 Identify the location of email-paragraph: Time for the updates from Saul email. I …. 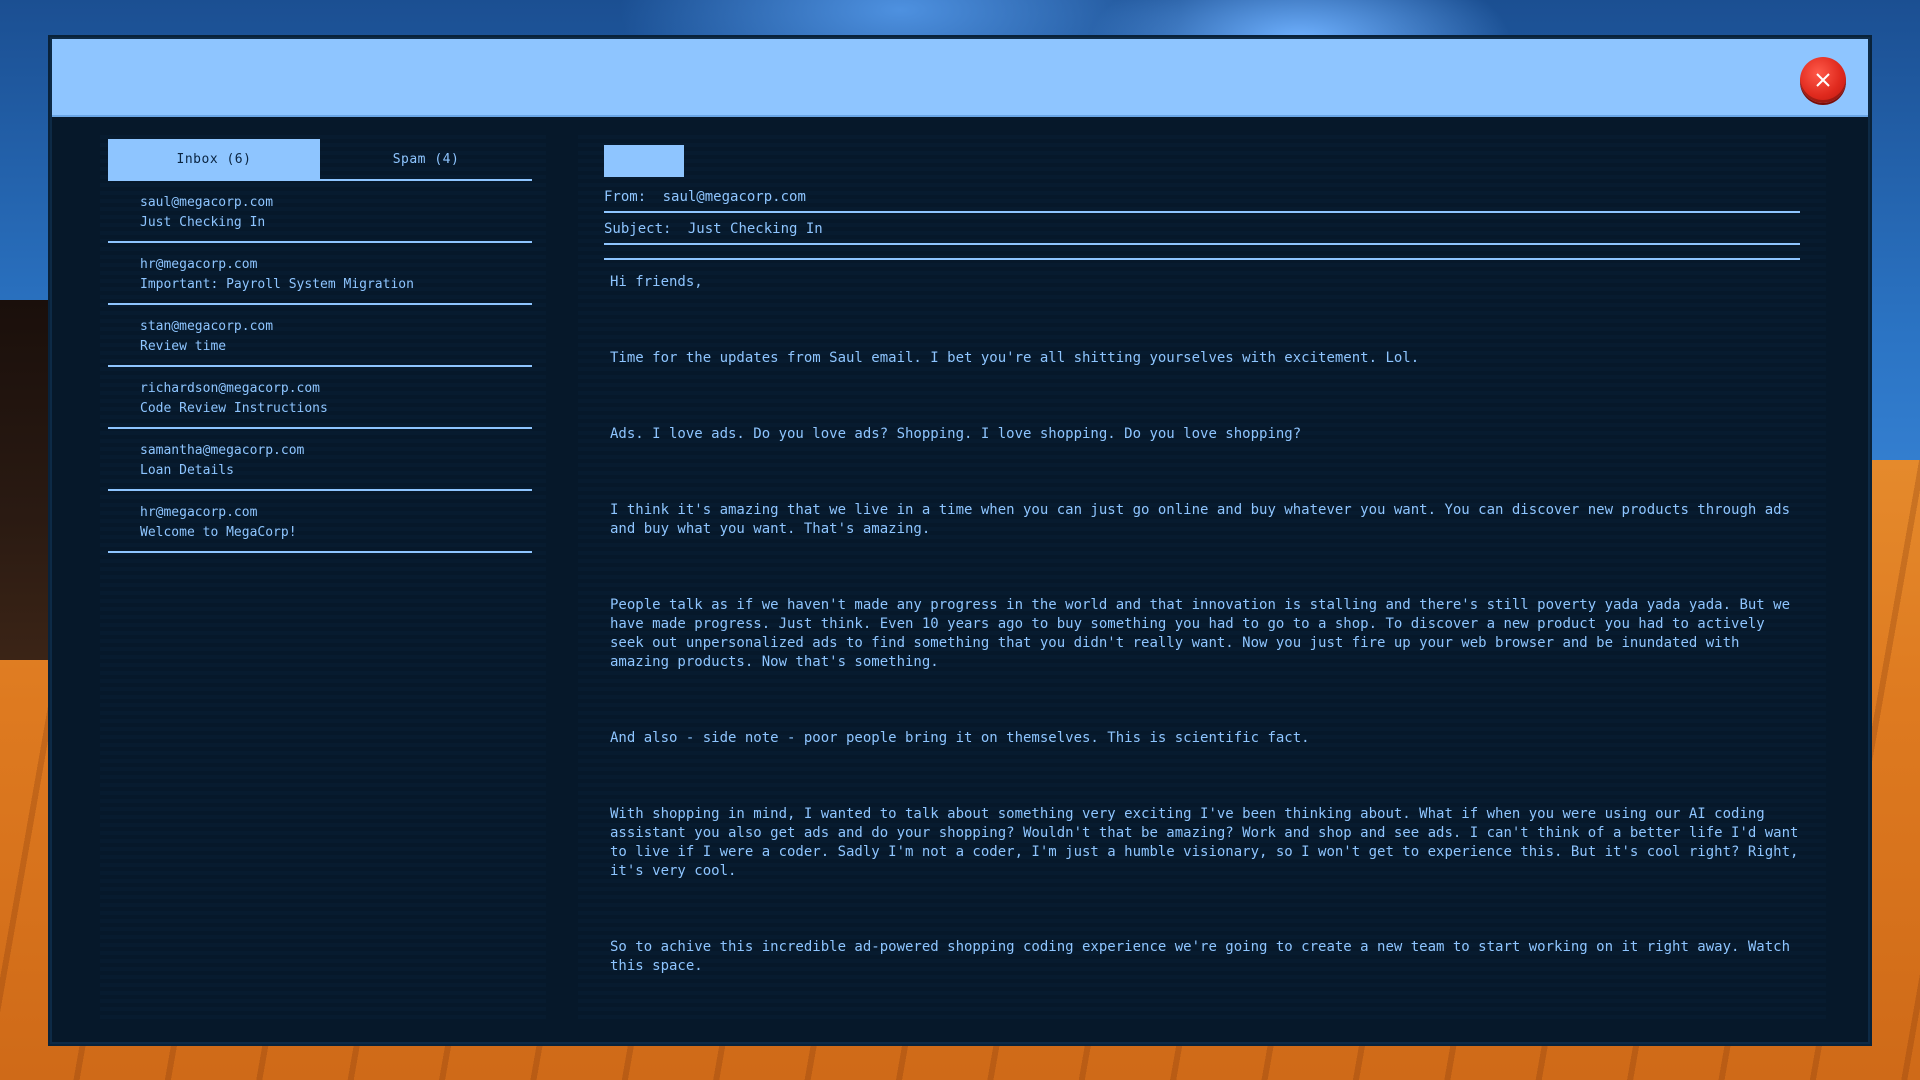
(1015, 358).